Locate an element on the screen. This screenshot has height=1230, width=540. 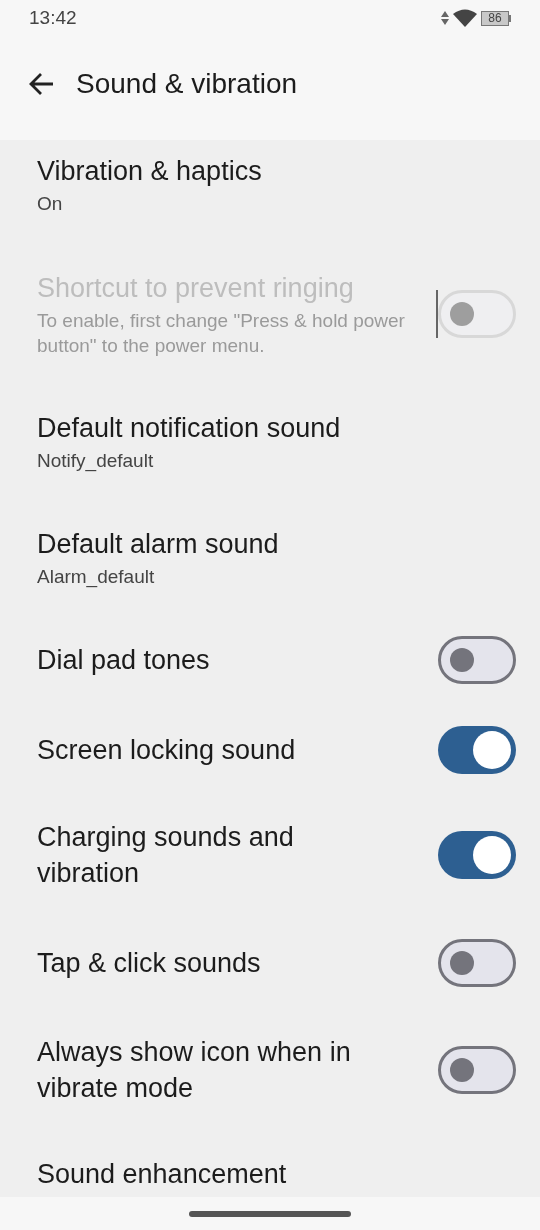
status-time: 13:42 is located at coordinates (53, 17).